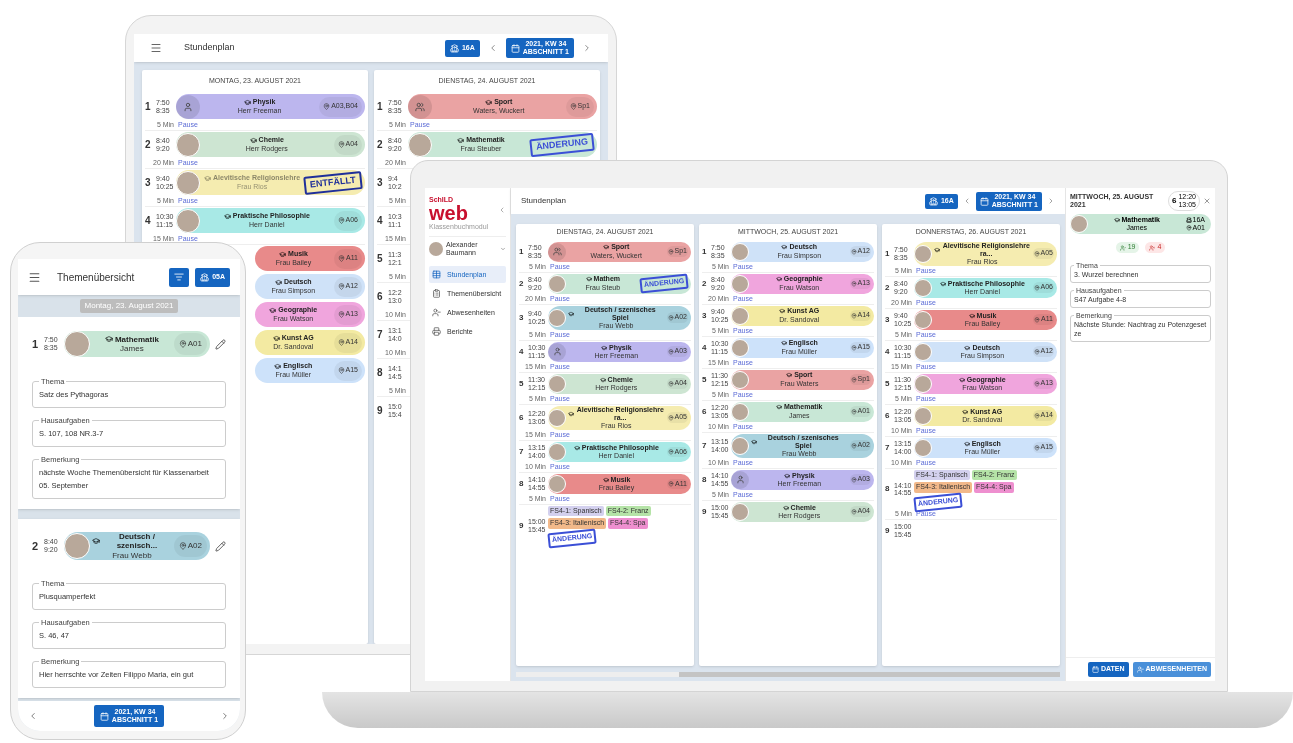 The height and width of the screenshot is (743, 1293). What do you see at coordinates (188, 106) in the screenshot?
I see `person-icon` at bounding box center [188, 106].